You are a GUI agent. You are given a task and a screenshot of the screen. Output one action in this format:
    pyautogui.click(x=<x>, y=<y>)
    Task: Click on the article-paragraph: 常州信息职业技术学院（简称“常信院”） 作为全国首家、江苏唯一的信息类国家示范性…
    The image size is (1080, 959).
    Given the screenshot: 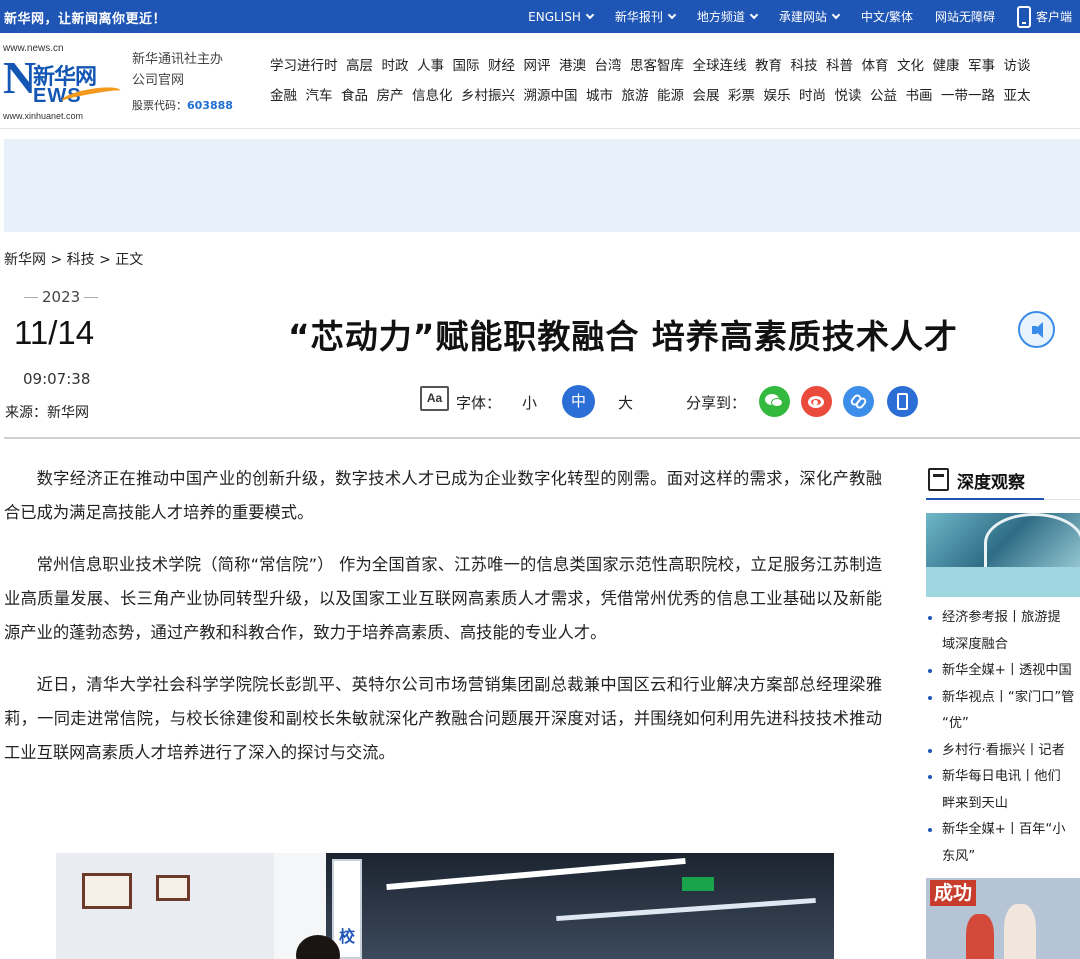 What is the action you would take?
    pyautogui.click(x=443, y=598)
    